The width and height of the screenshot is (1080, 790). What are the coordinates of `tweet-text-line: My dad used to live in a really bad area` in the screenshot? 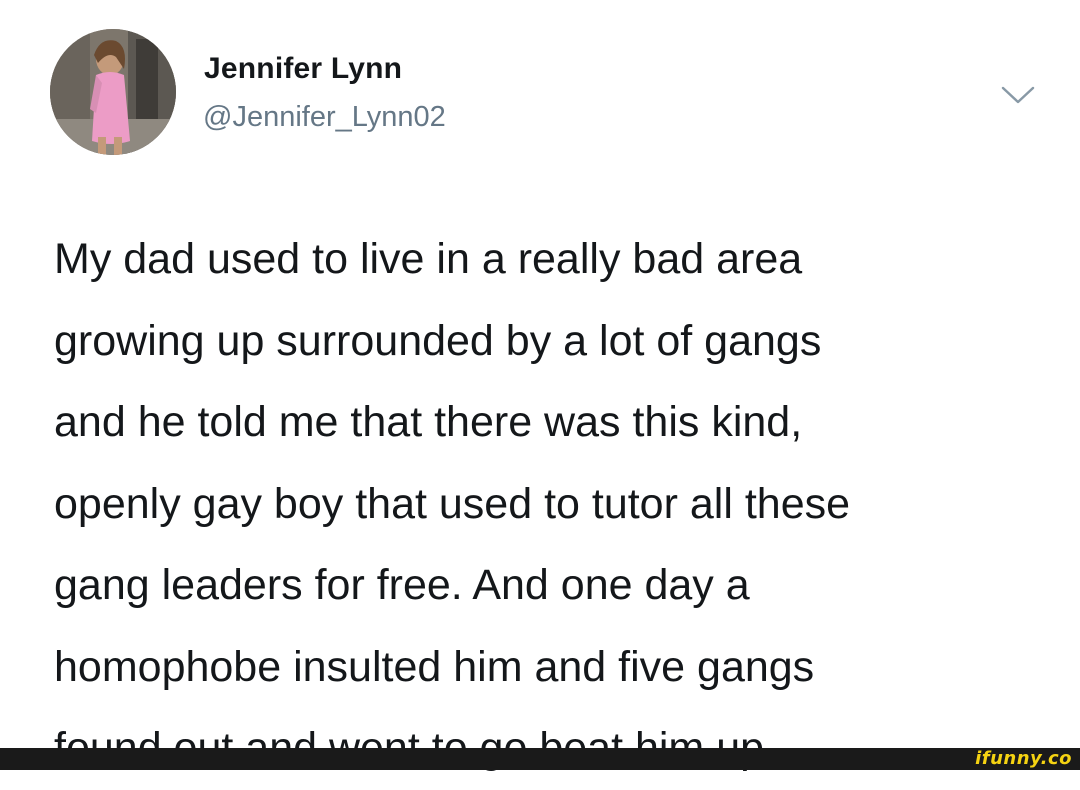 It's located at (428, 259).